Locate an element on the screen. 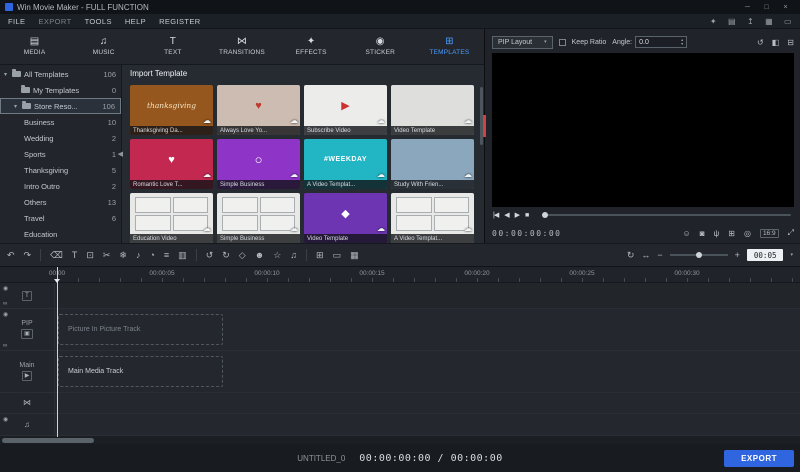 The width and height of the screenshot is (800, 472). zoom-out-icon: − is located at coordinates (659, 255).